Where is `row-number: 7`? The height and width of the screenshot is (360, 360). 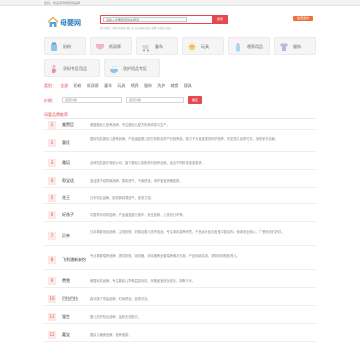 row-number: 7 is located at coordinates (52, 236).